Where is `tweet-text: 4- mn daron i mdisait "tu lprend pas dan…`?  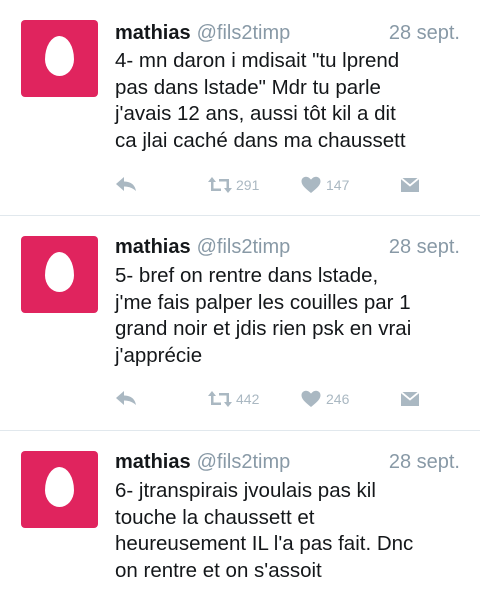
tweet-text: 4- mn daron i mdisait "tu lprend pas dan… is located at coordinates (260, 100).